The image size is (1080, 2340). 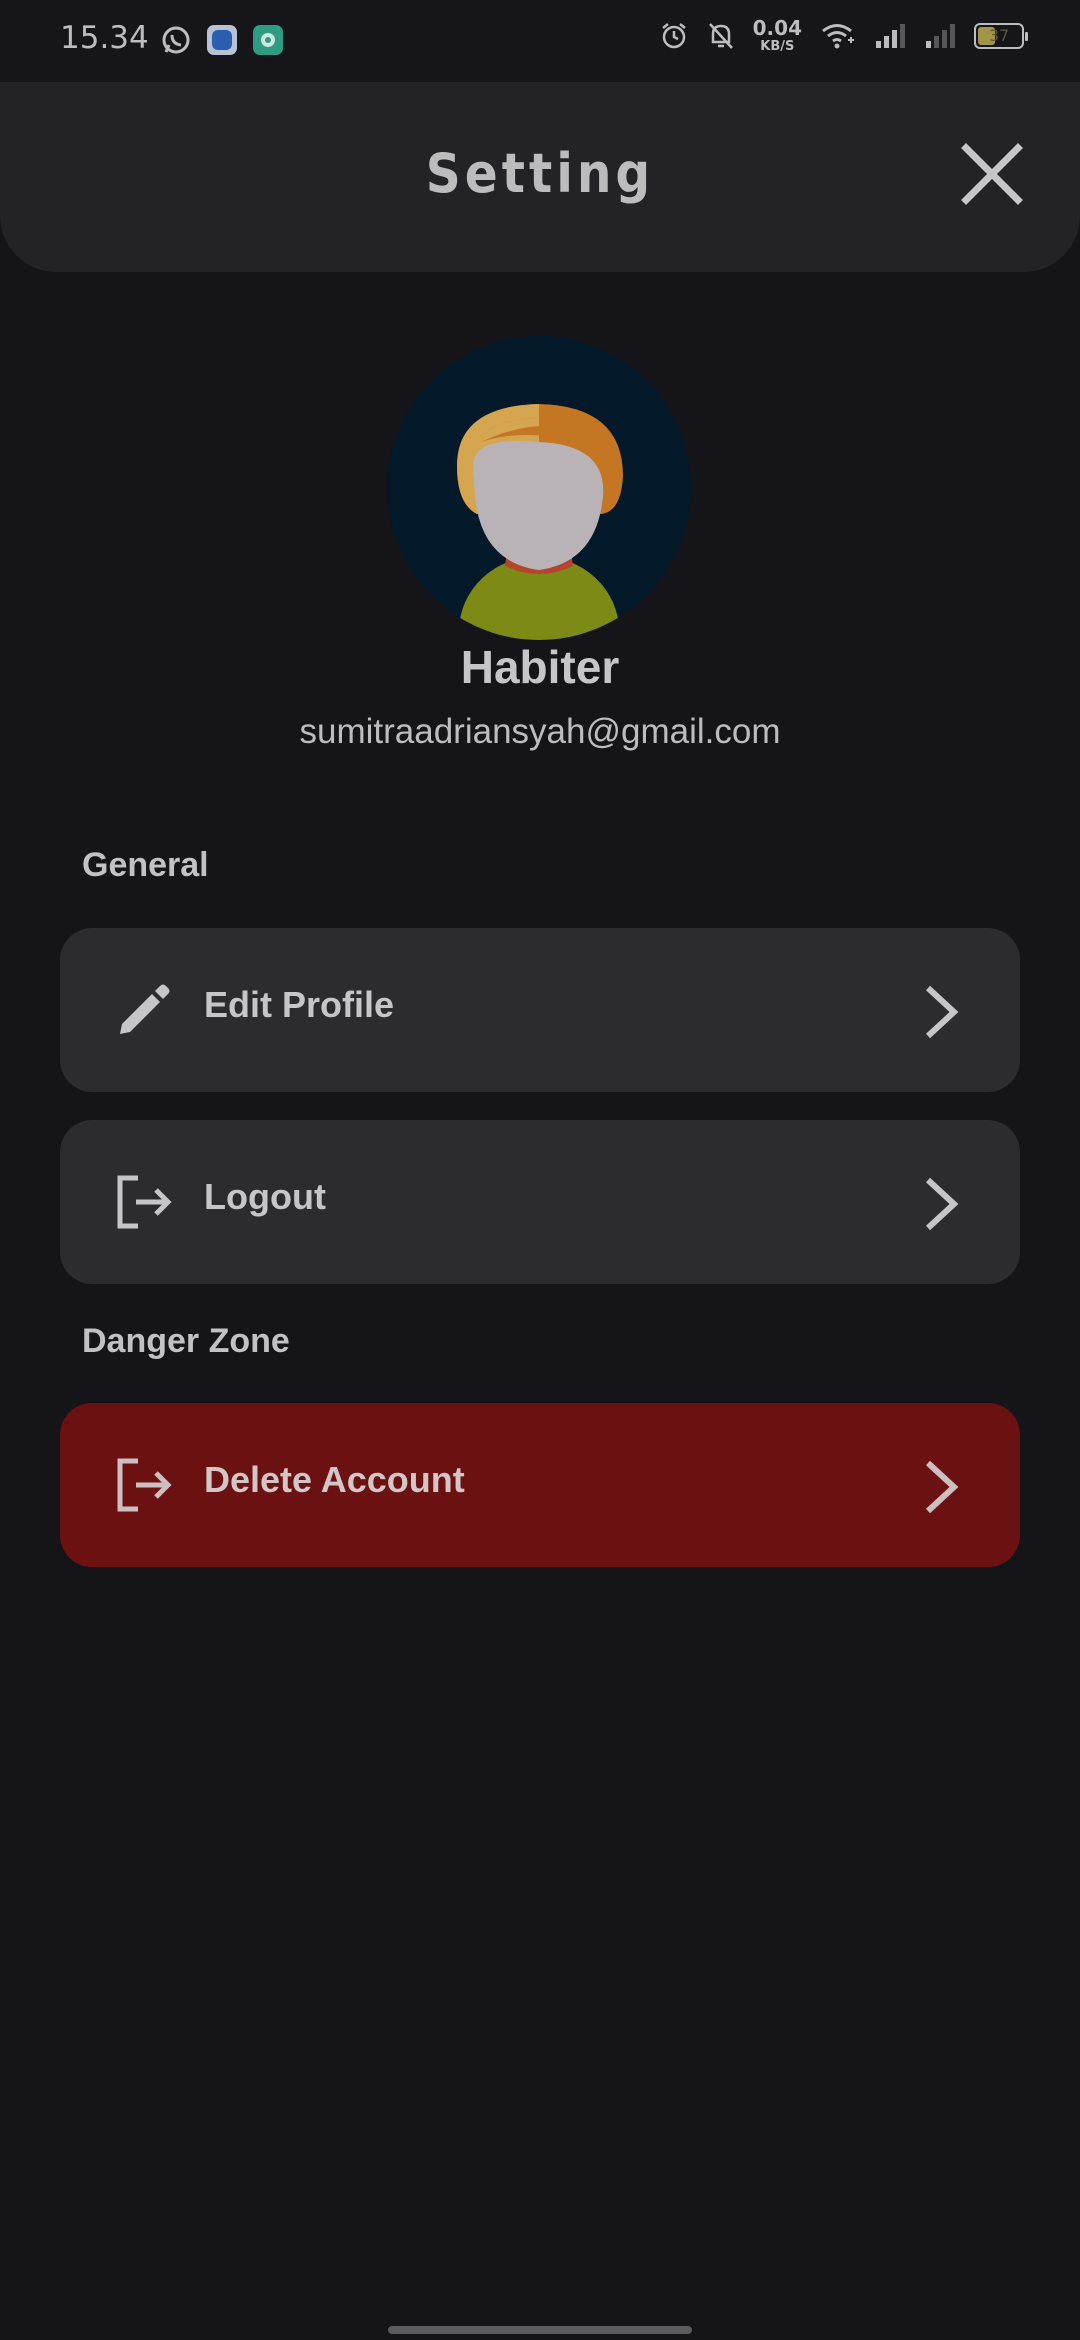 I want to click on app-blue-icon, so click(x=222, y=40).